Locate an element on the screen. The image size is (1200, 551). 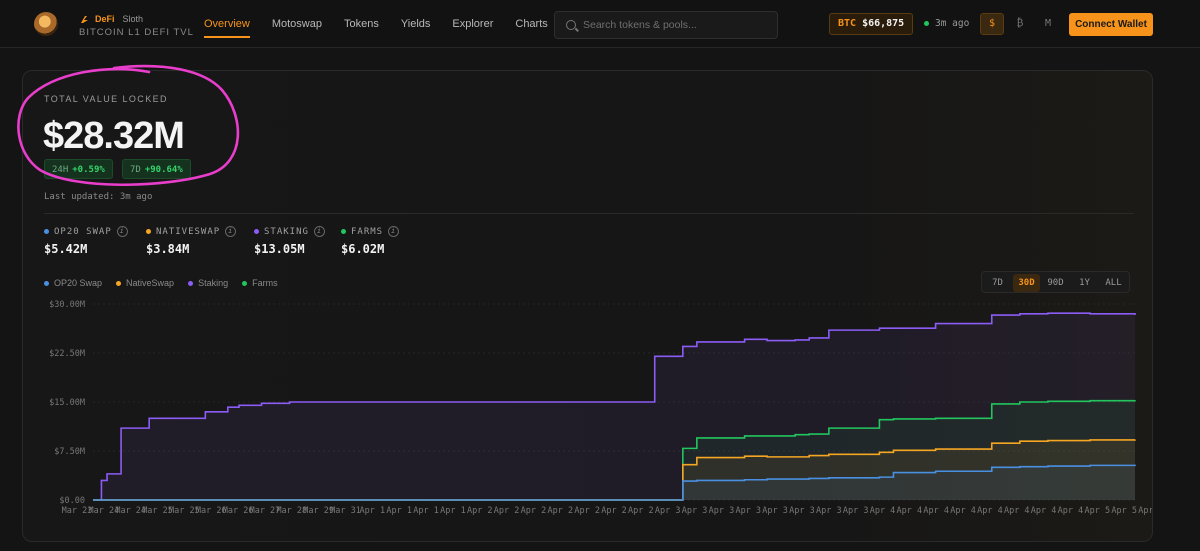
legend-label: OP20 Swap is located at coordinates (78, 283).